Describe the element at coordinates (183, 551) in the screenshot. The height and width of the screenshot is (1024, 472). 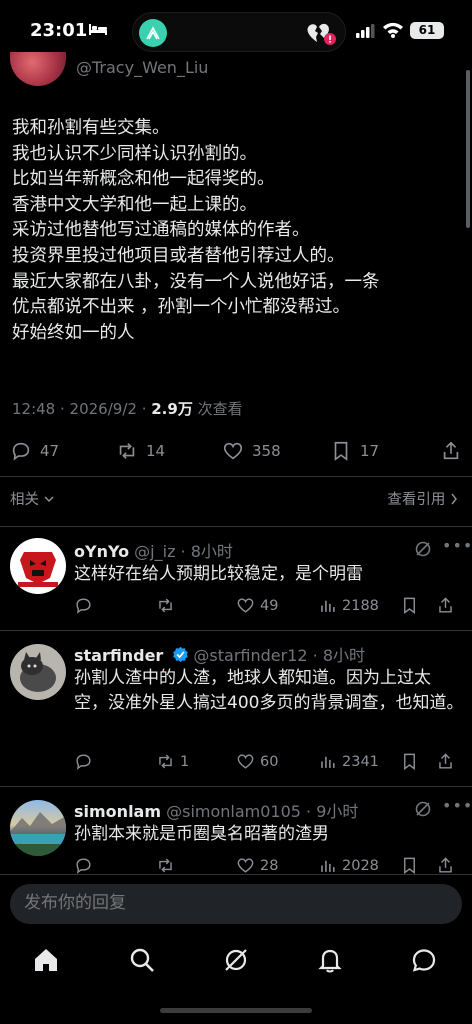
I see `reply-author-handle: @j_iz · 8小时` at that location.